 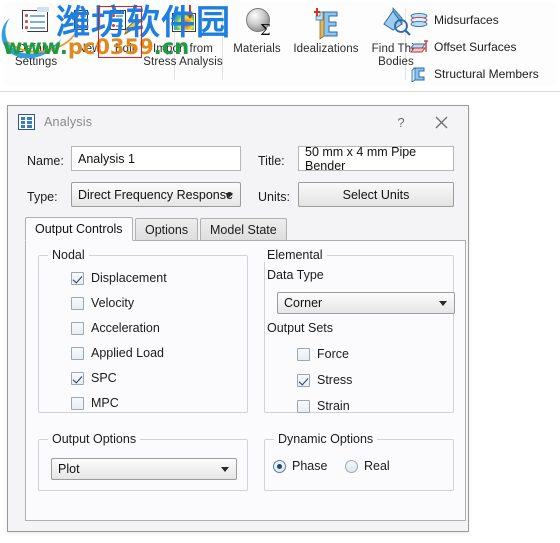 I want to click on radio-real-ring, so click(x=351, y=466).